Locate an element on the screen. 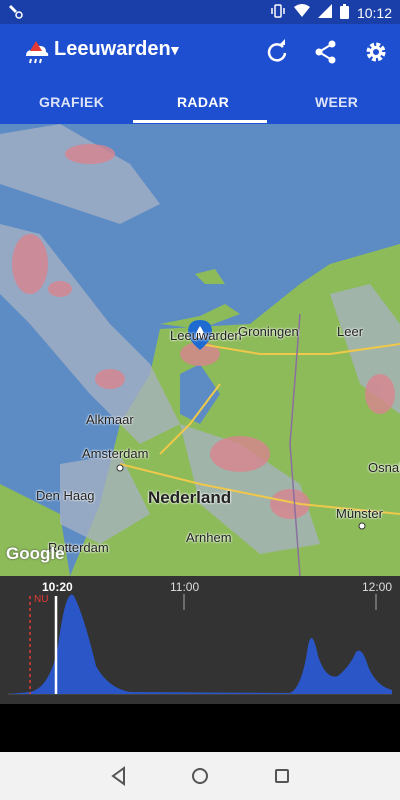 The height and width of the screenshot is (800, 400). tab-indicator is located at coordinates (200, 121).